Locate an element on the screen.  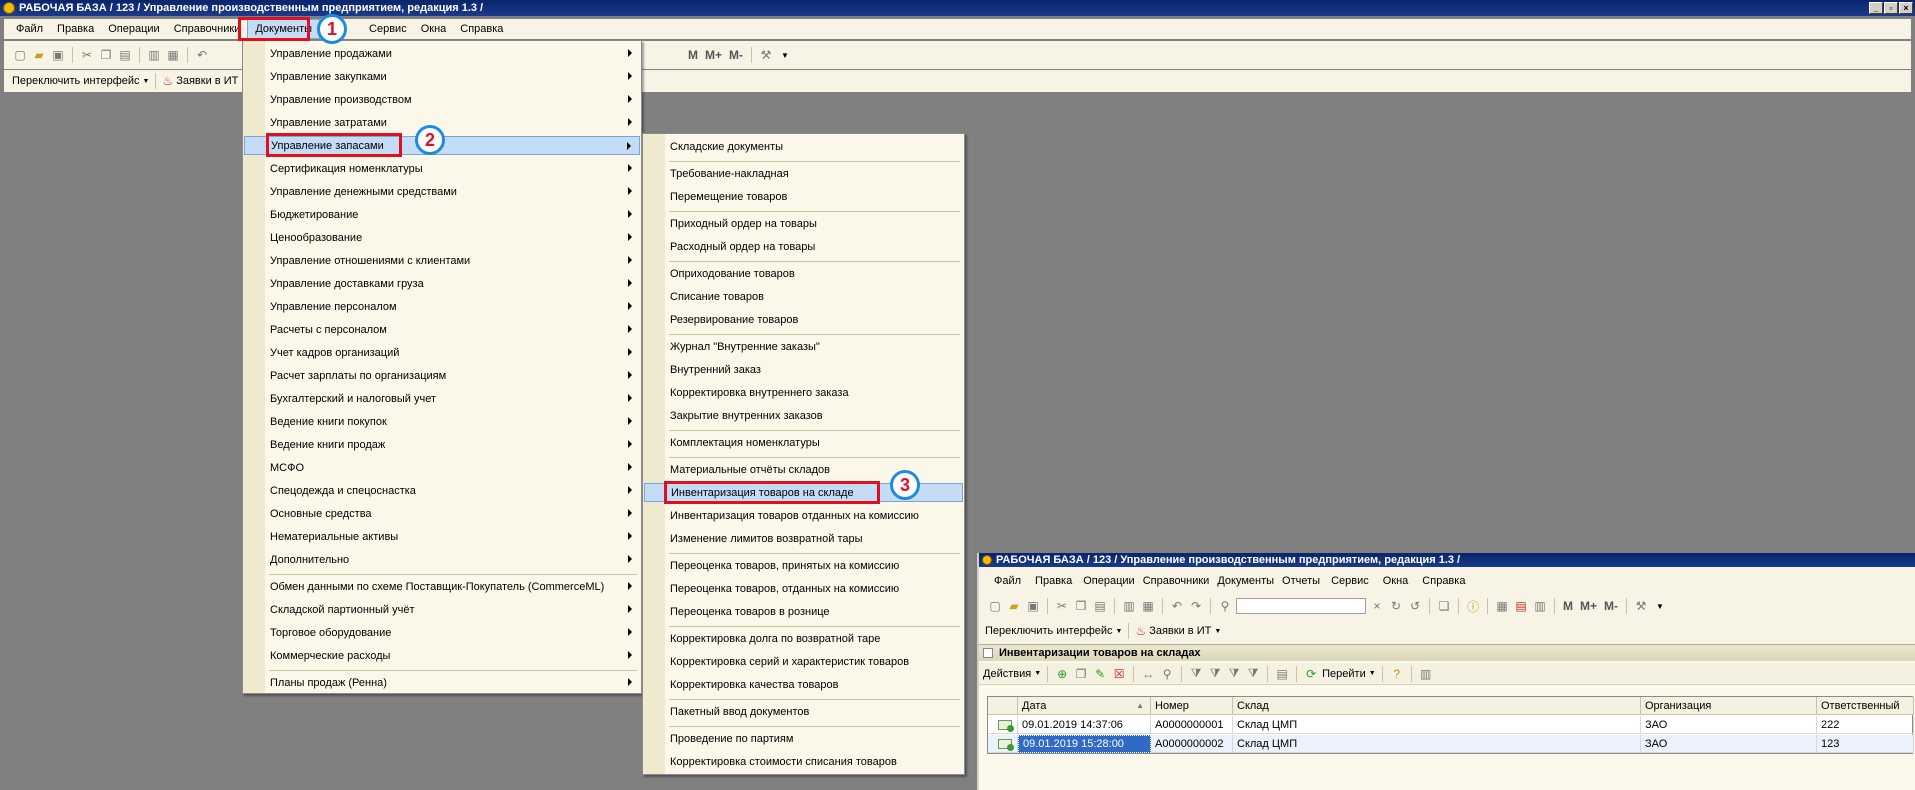
help-icon: ? is located at coordinates (1397, 674).